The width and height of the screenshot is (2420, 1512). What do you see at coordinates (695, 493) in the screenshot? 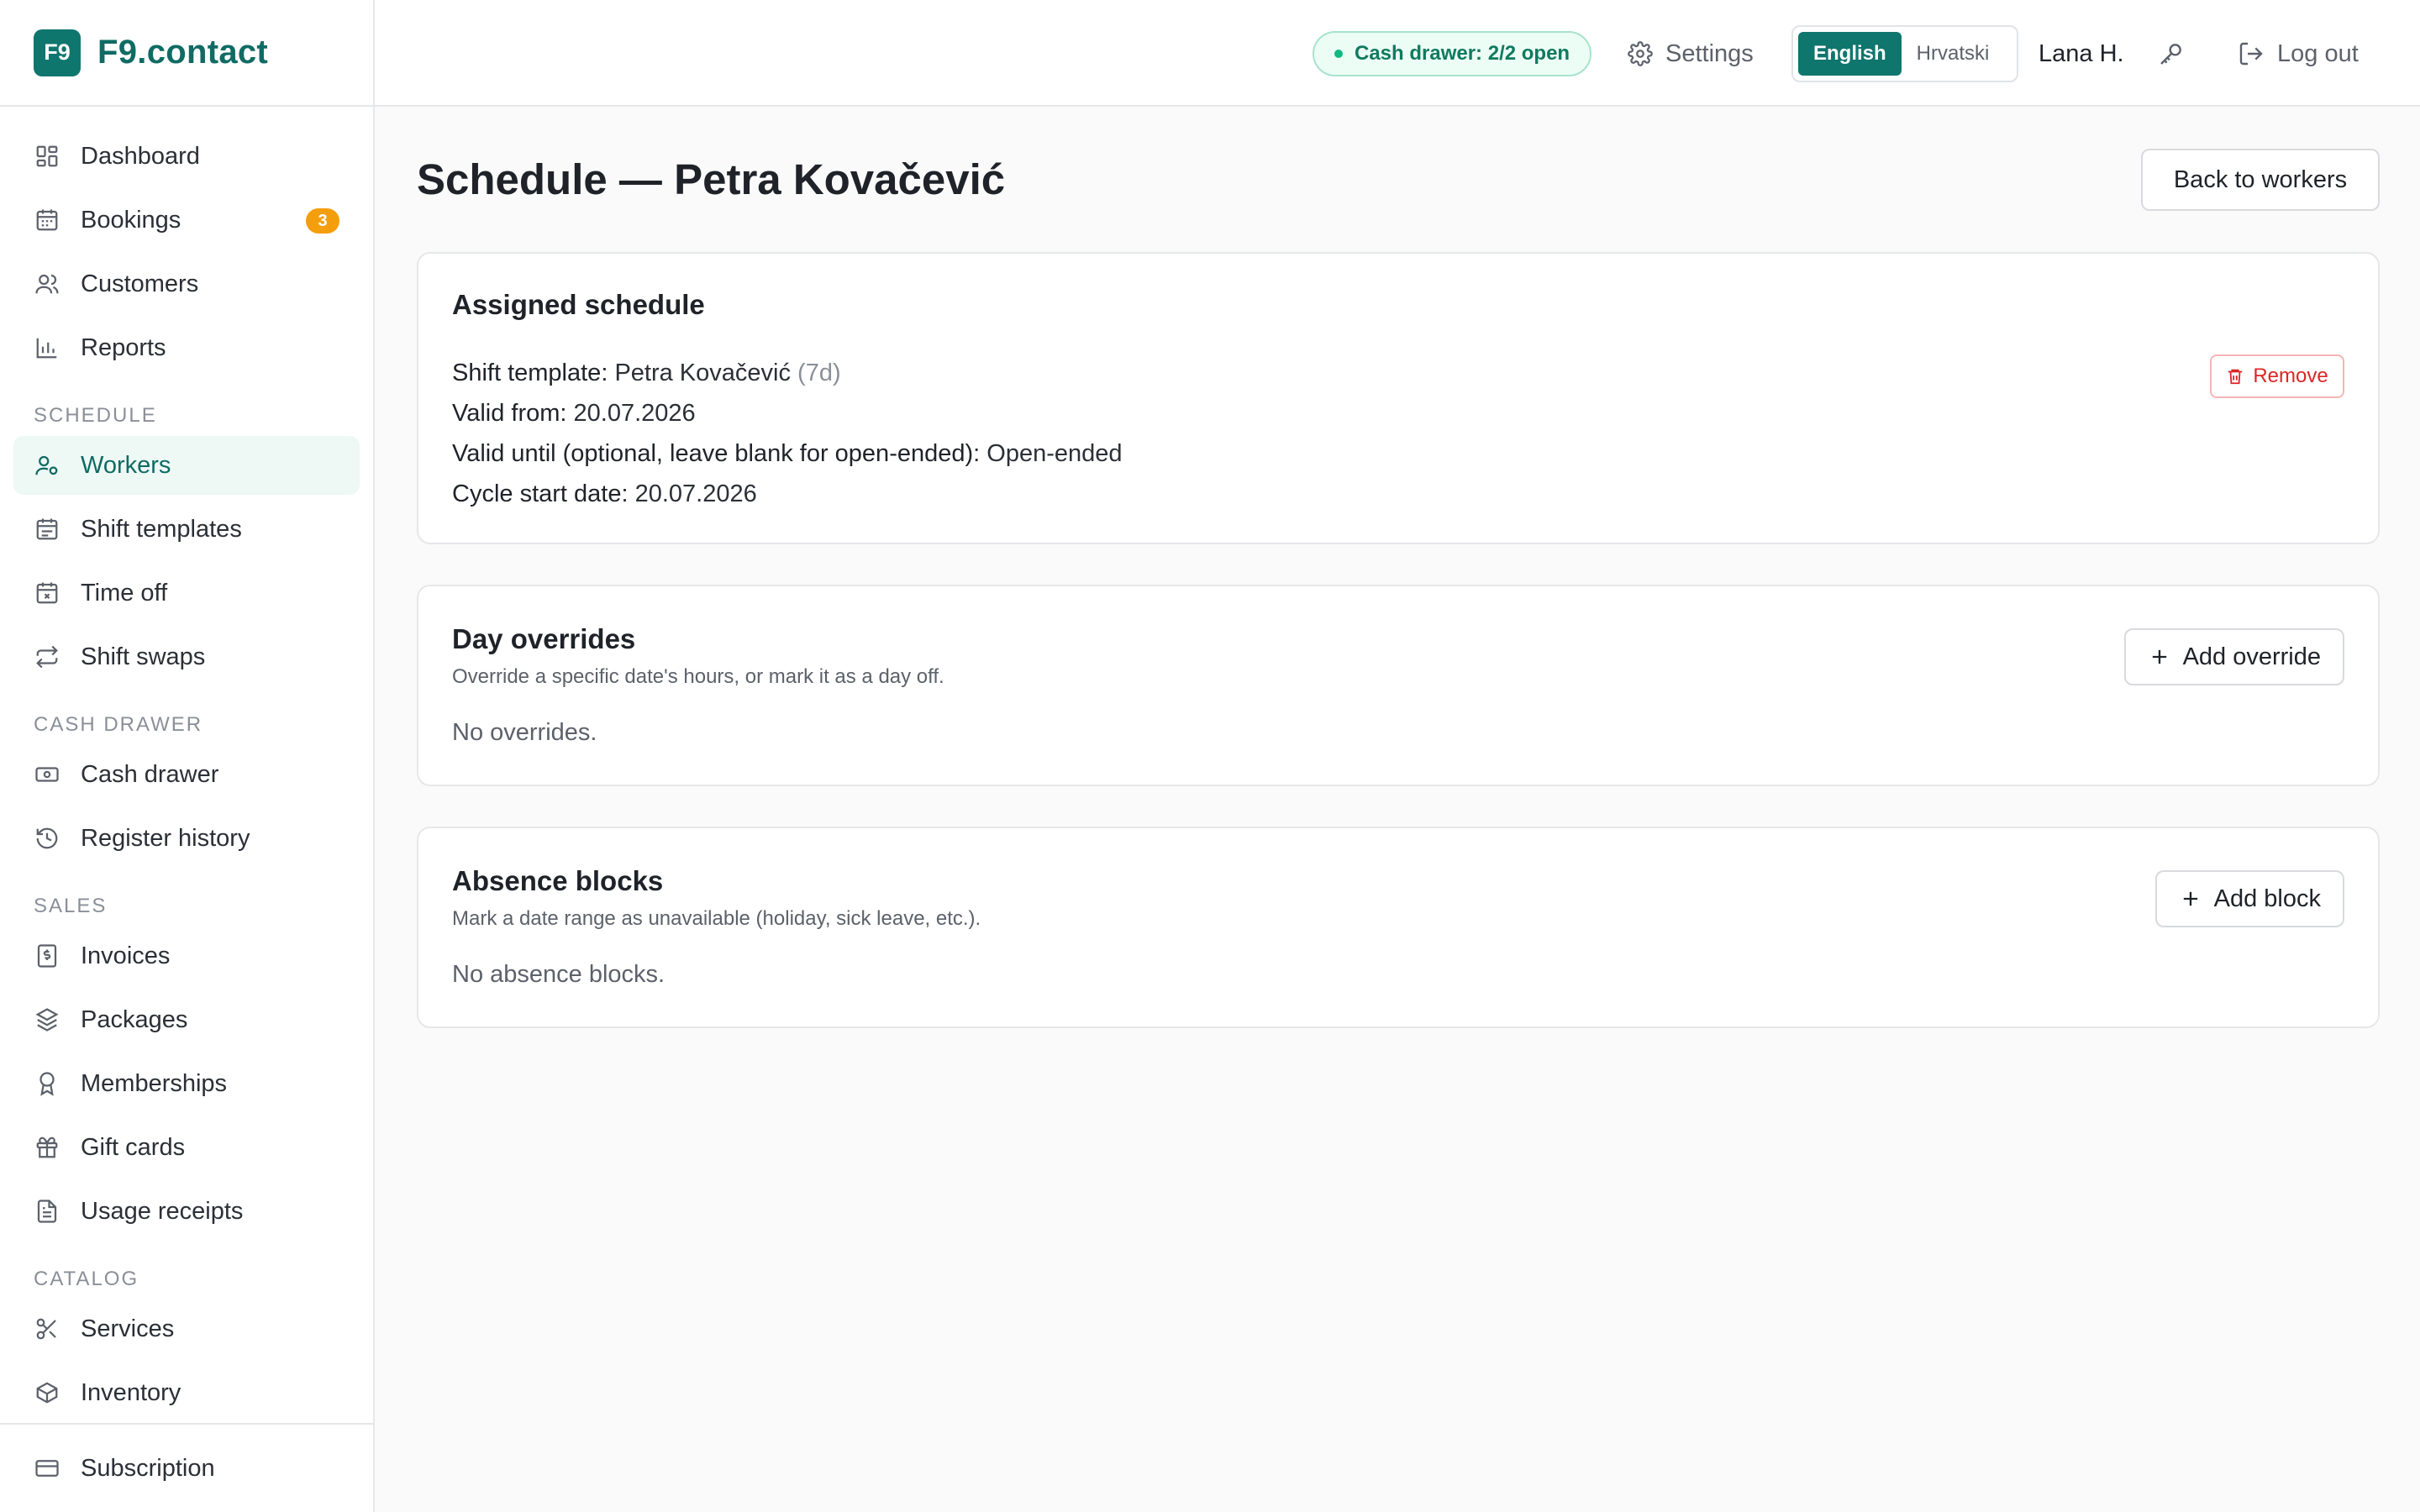
I see `cycle-start-value: 20.07.2026` at bounding box center [695, 493].